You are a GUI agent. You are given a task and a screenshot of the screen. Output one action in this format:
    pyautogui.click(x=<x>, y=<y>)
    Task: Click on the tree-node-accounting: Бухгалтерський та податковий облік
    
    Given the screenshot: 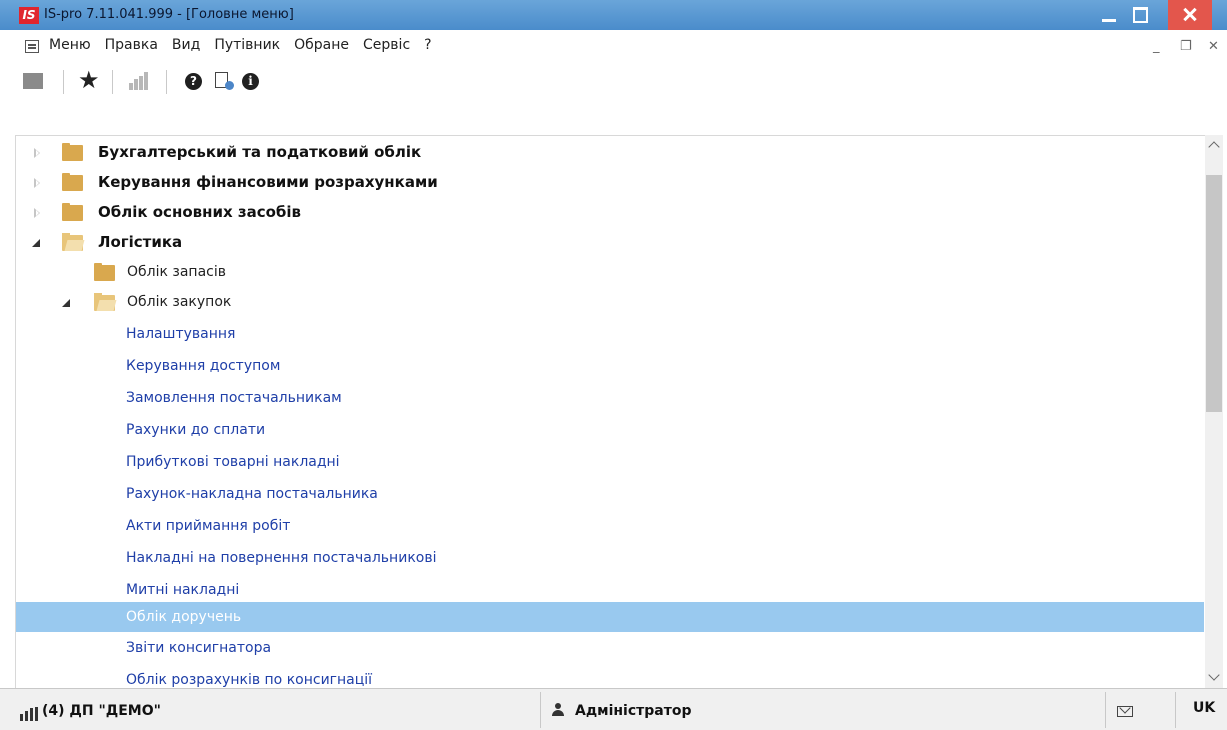 What is the action you would take?
    pyautogui.click(x=610, y=153)
    